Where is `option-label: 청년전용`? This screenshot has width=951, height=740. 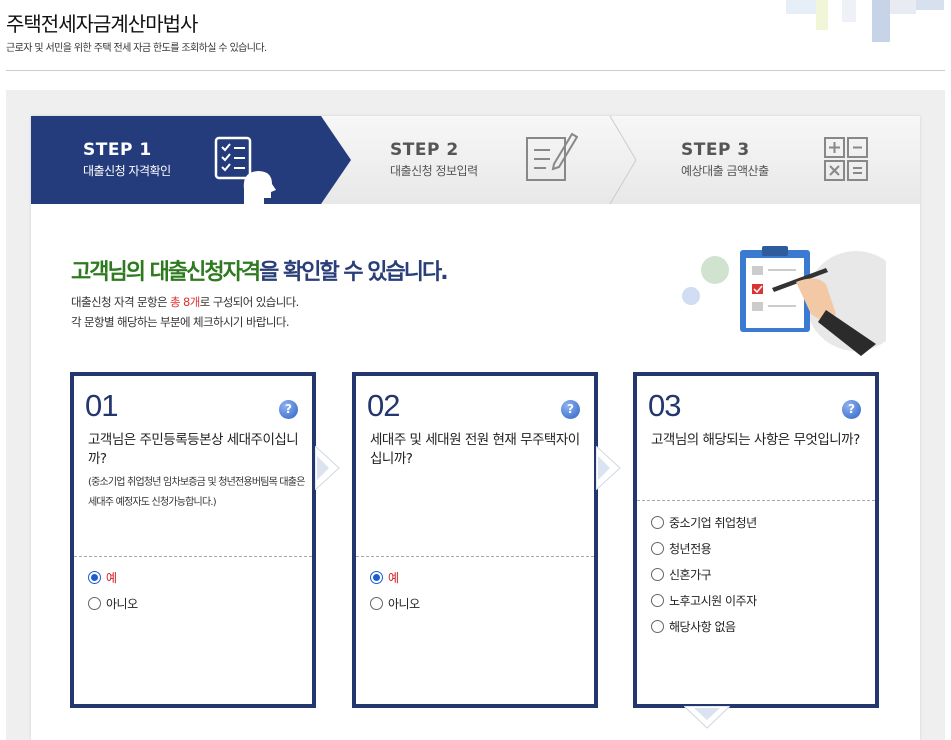 option-label: 청년전용 is located at coordinates (690, 549).